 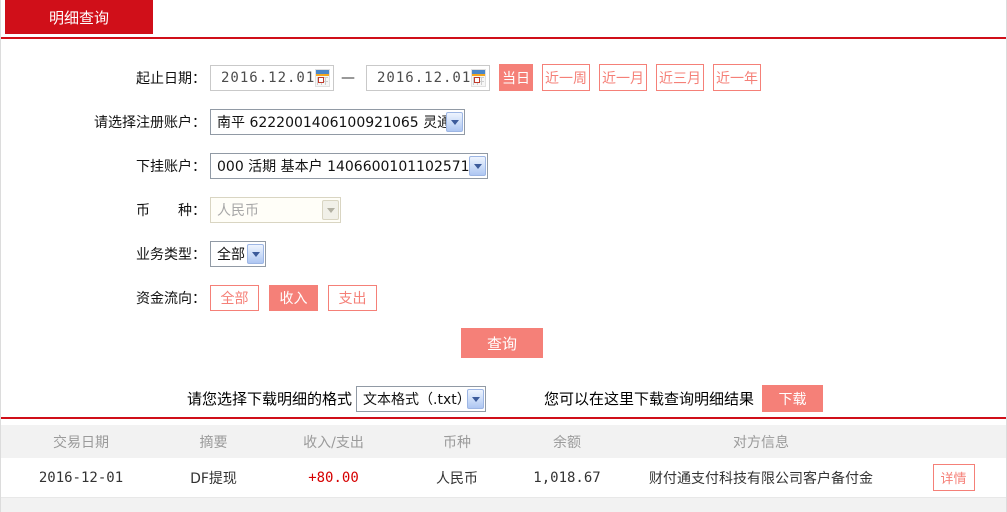 I want to click on fund-flow-label: 资金流向：, so click(x=171, y=298).